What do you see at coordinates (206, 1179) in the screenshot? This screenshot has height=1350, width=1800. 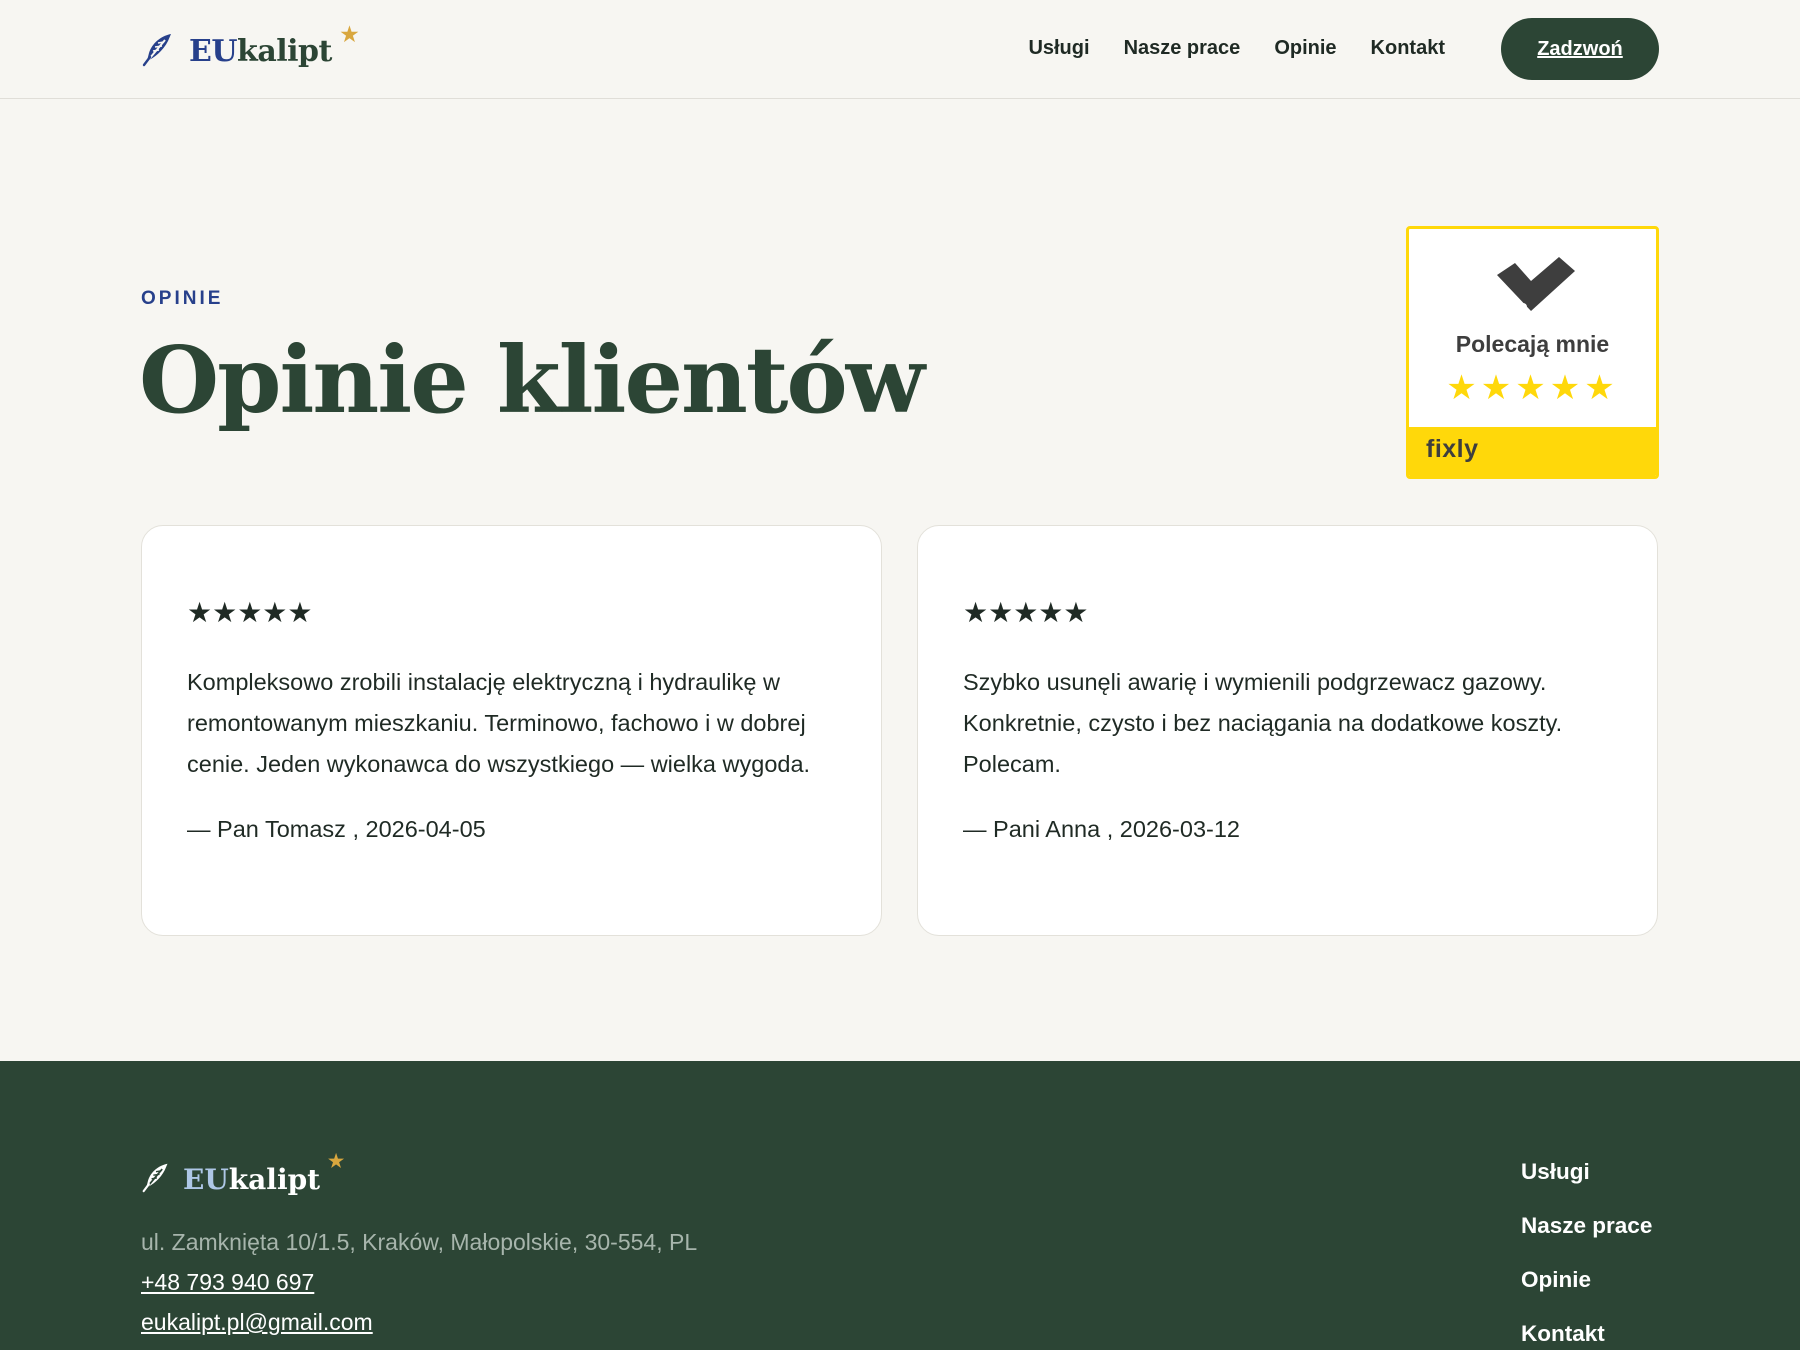 I see `footer-logo-text-eu: EU` at bounding box center [206, 1179].